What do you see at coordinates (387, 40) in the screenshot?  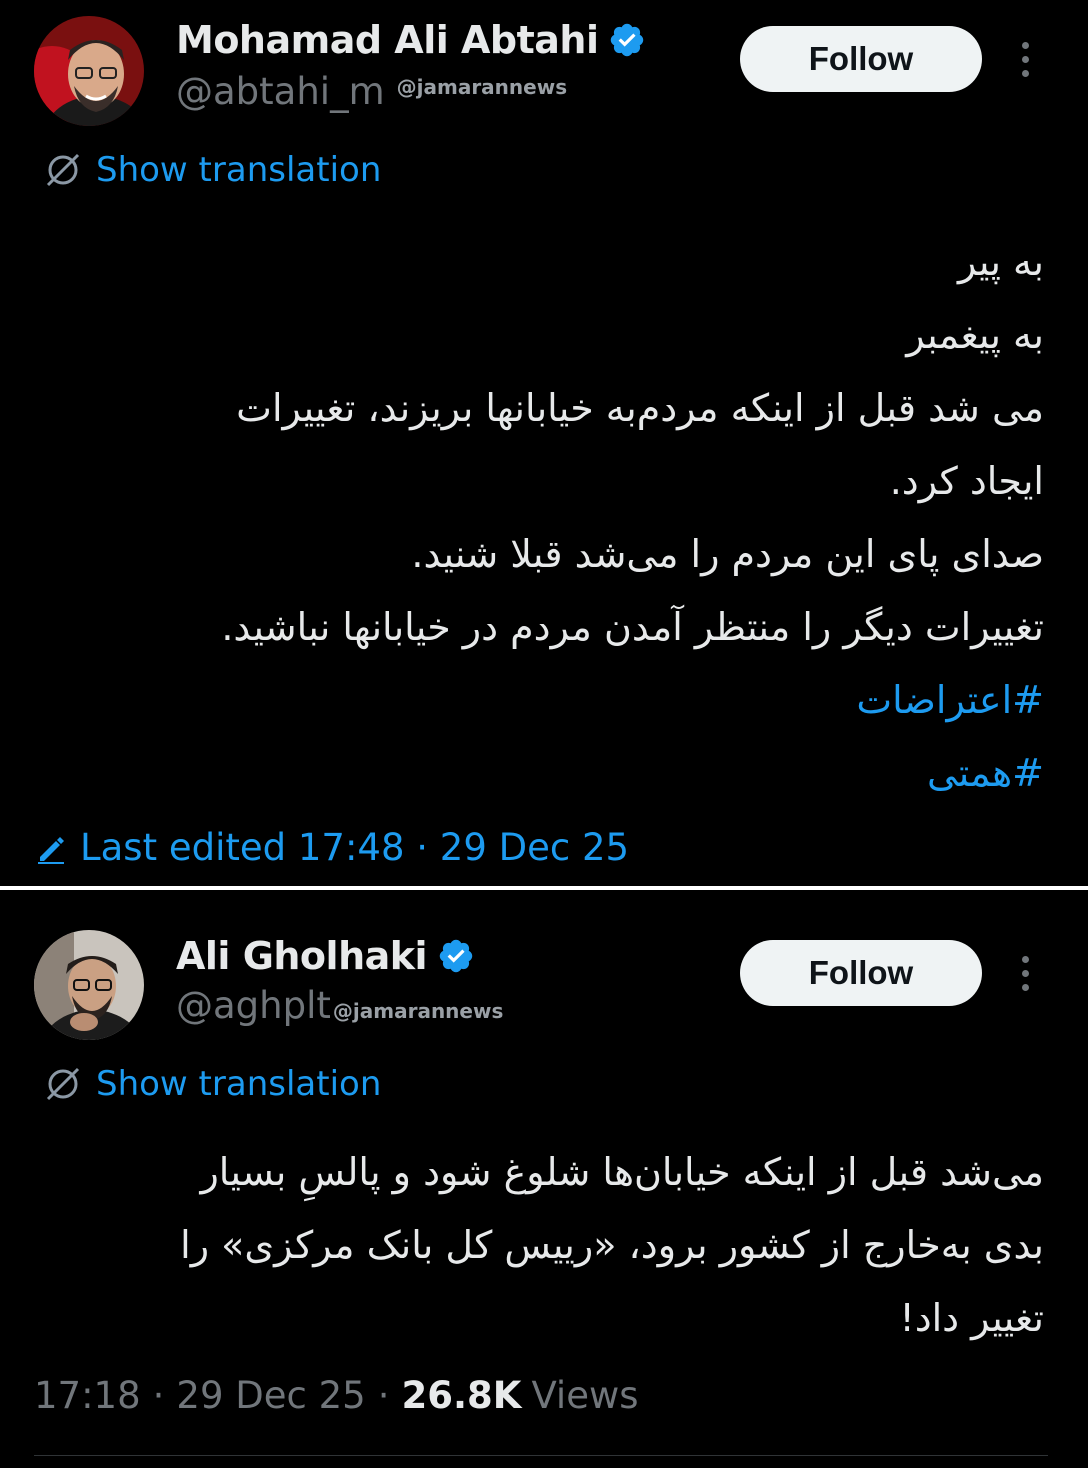 I see `author-name: Mohamad Ali Abtahi` at bounding box center [387, 40].